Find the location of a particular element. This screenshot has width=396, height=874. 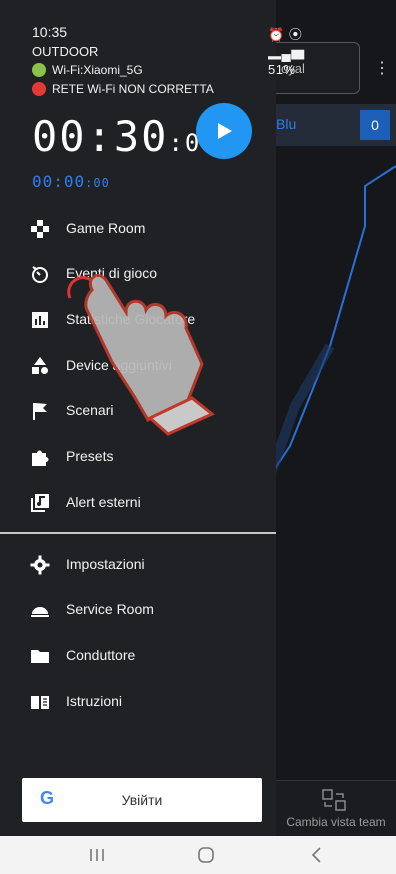

back-icon is located at coordinates (317, 855).